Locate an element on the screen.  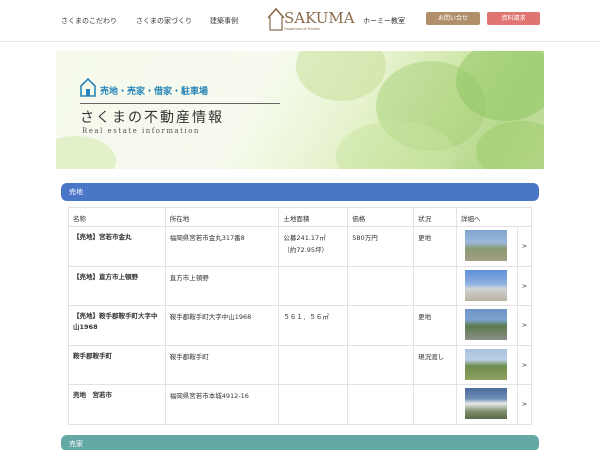
logo: SAKUMA Happiness of Homes is located at coordinates (310, 20).